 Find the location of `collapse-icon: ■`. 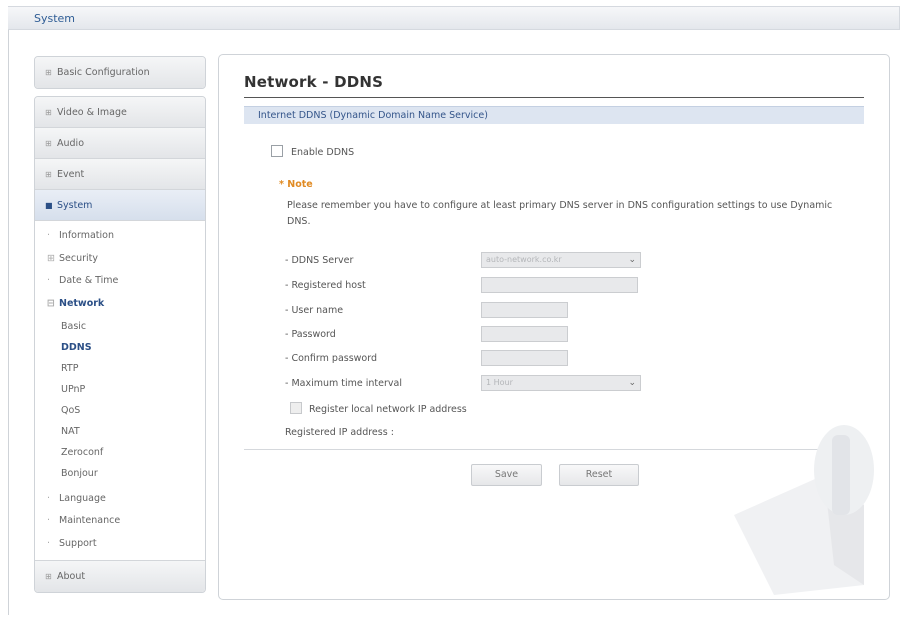

collapse-icon: ■ is located at coordinates (49, 205).